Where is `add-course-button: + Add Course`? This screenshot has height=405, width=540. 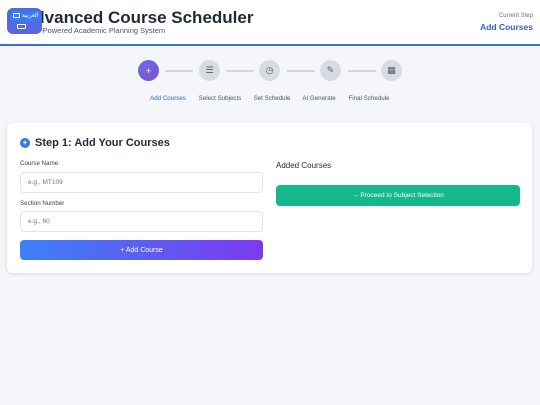
add-course-button: + Add Course is located at coordinates (141, 250).